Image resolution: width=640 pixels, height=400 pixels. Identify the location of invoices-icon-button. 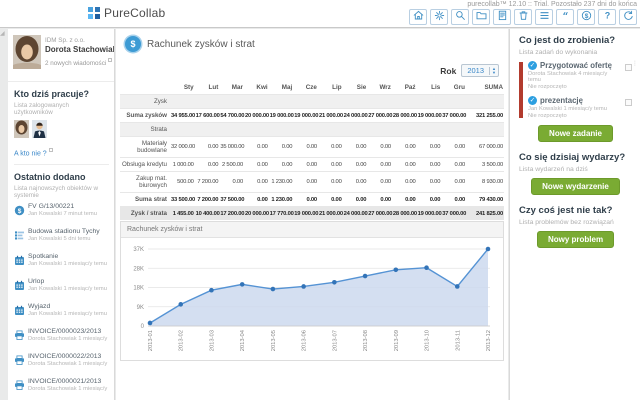
(502, 17).